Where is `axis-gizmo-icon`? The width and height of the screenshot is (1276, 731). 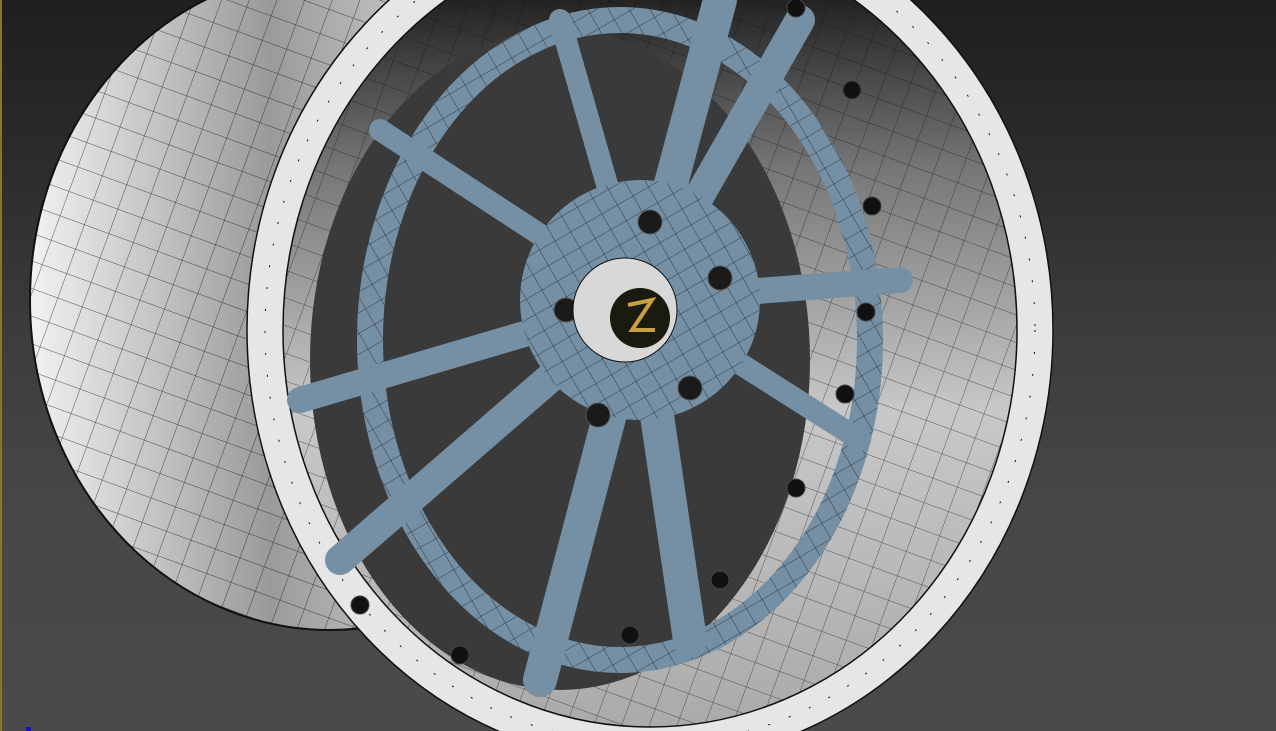 axis-gizmo-icon is located at coordinates (28, 729).